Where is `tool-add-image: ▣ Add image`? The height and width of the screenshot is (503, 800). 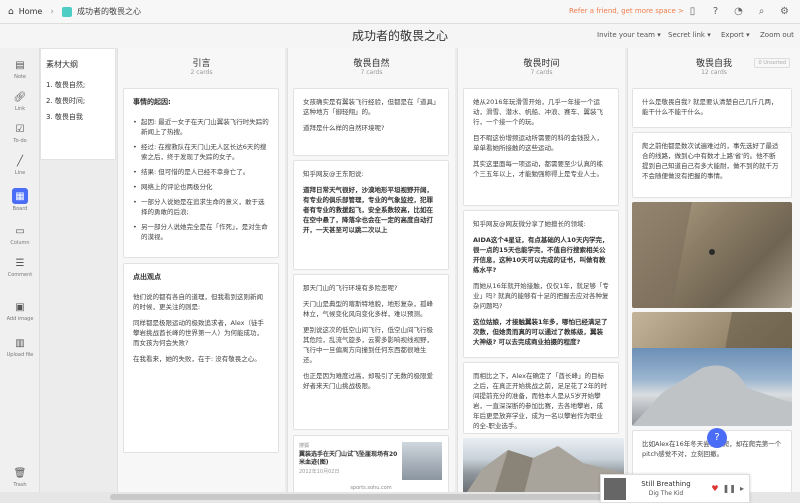 tool-add-image: ▣ Add image is located at coordinates (20, 311).